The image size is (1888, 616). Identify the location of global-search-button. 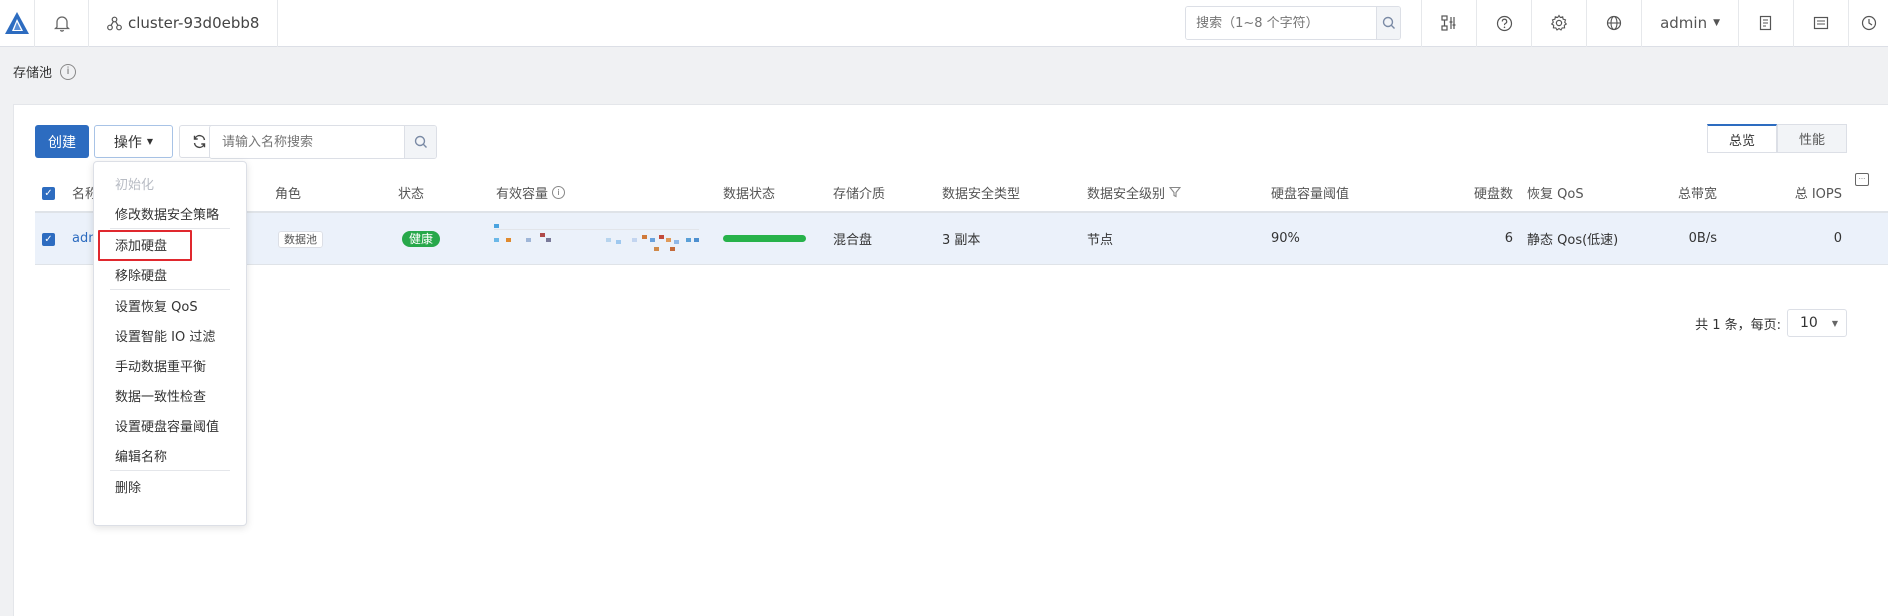
(1388, 23).